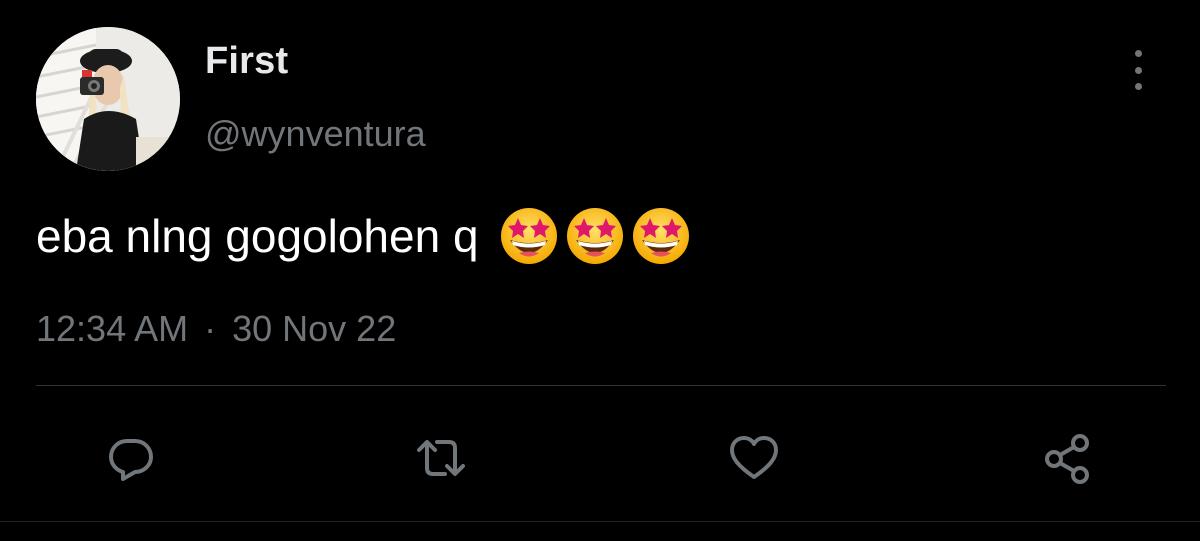 This screenshot has height=541, width=1200. I want to click on tweet-time: 12:34 AM, so click(112, 328).